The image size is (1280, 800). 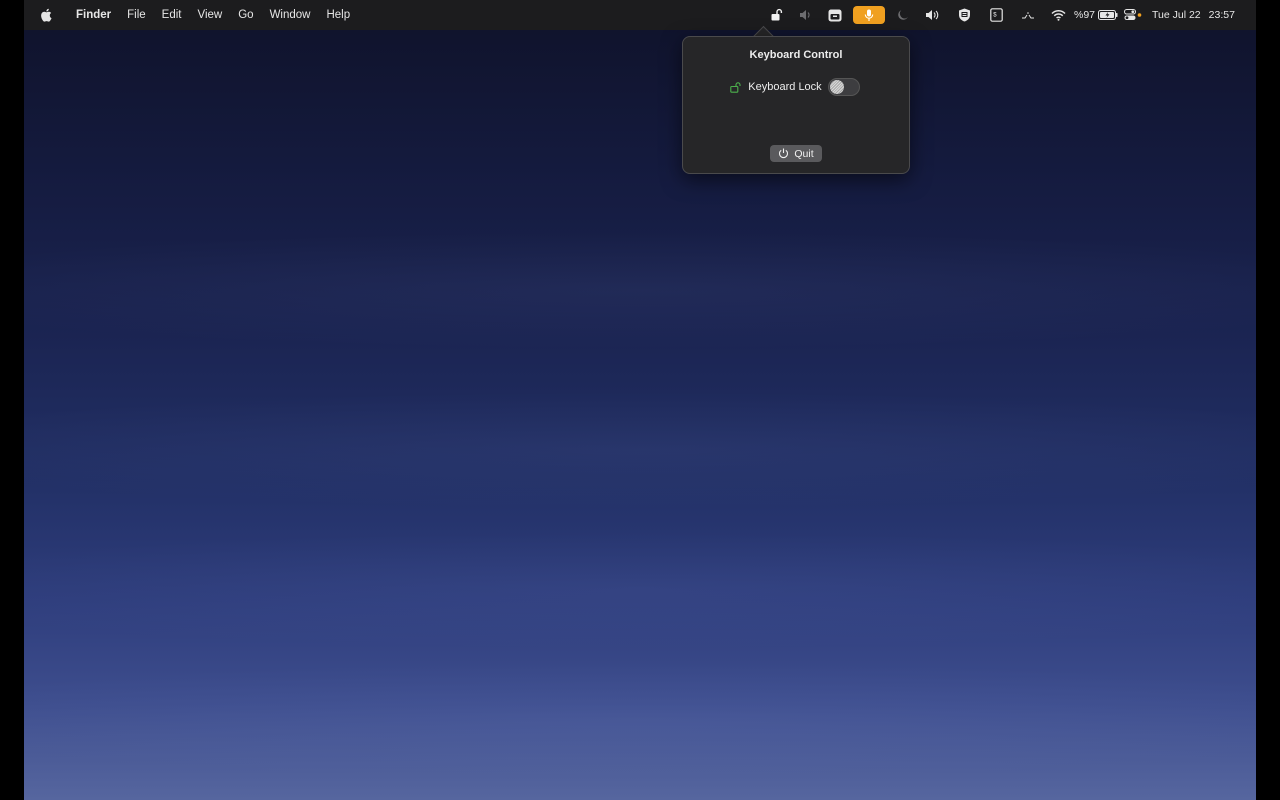 What do you see at coordinates (964, 15) in the screenshot?
I see `shield-icon` at bounding box center [964, 15].